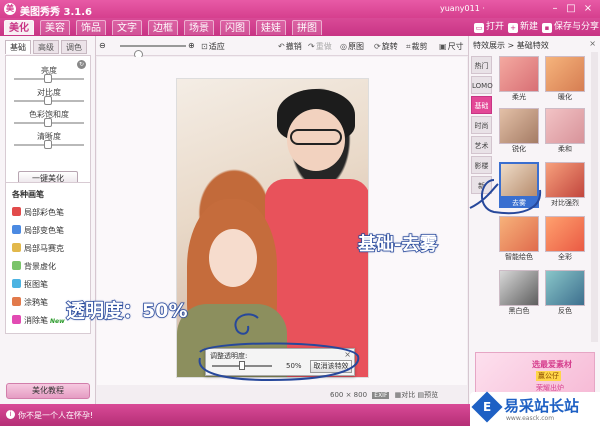 This screenshot has width=600, height=426. I want to click on opacity-slider-handle, so click(242, 365).